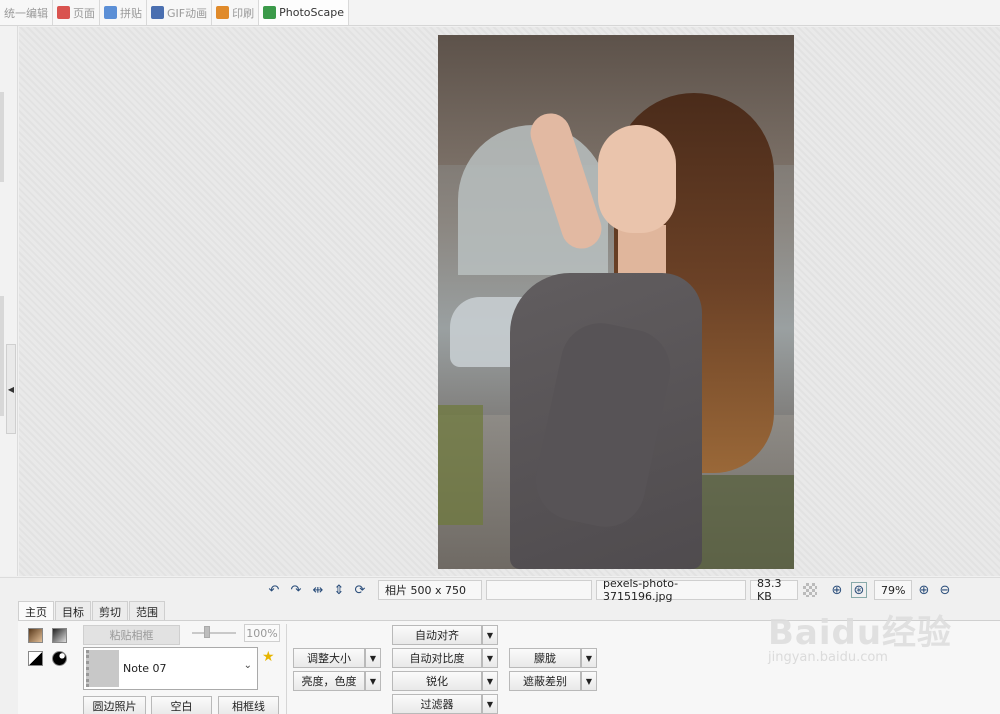 This screenshot has width=1000, height=714. I want to click on status-empty-field, so click(539, 590).